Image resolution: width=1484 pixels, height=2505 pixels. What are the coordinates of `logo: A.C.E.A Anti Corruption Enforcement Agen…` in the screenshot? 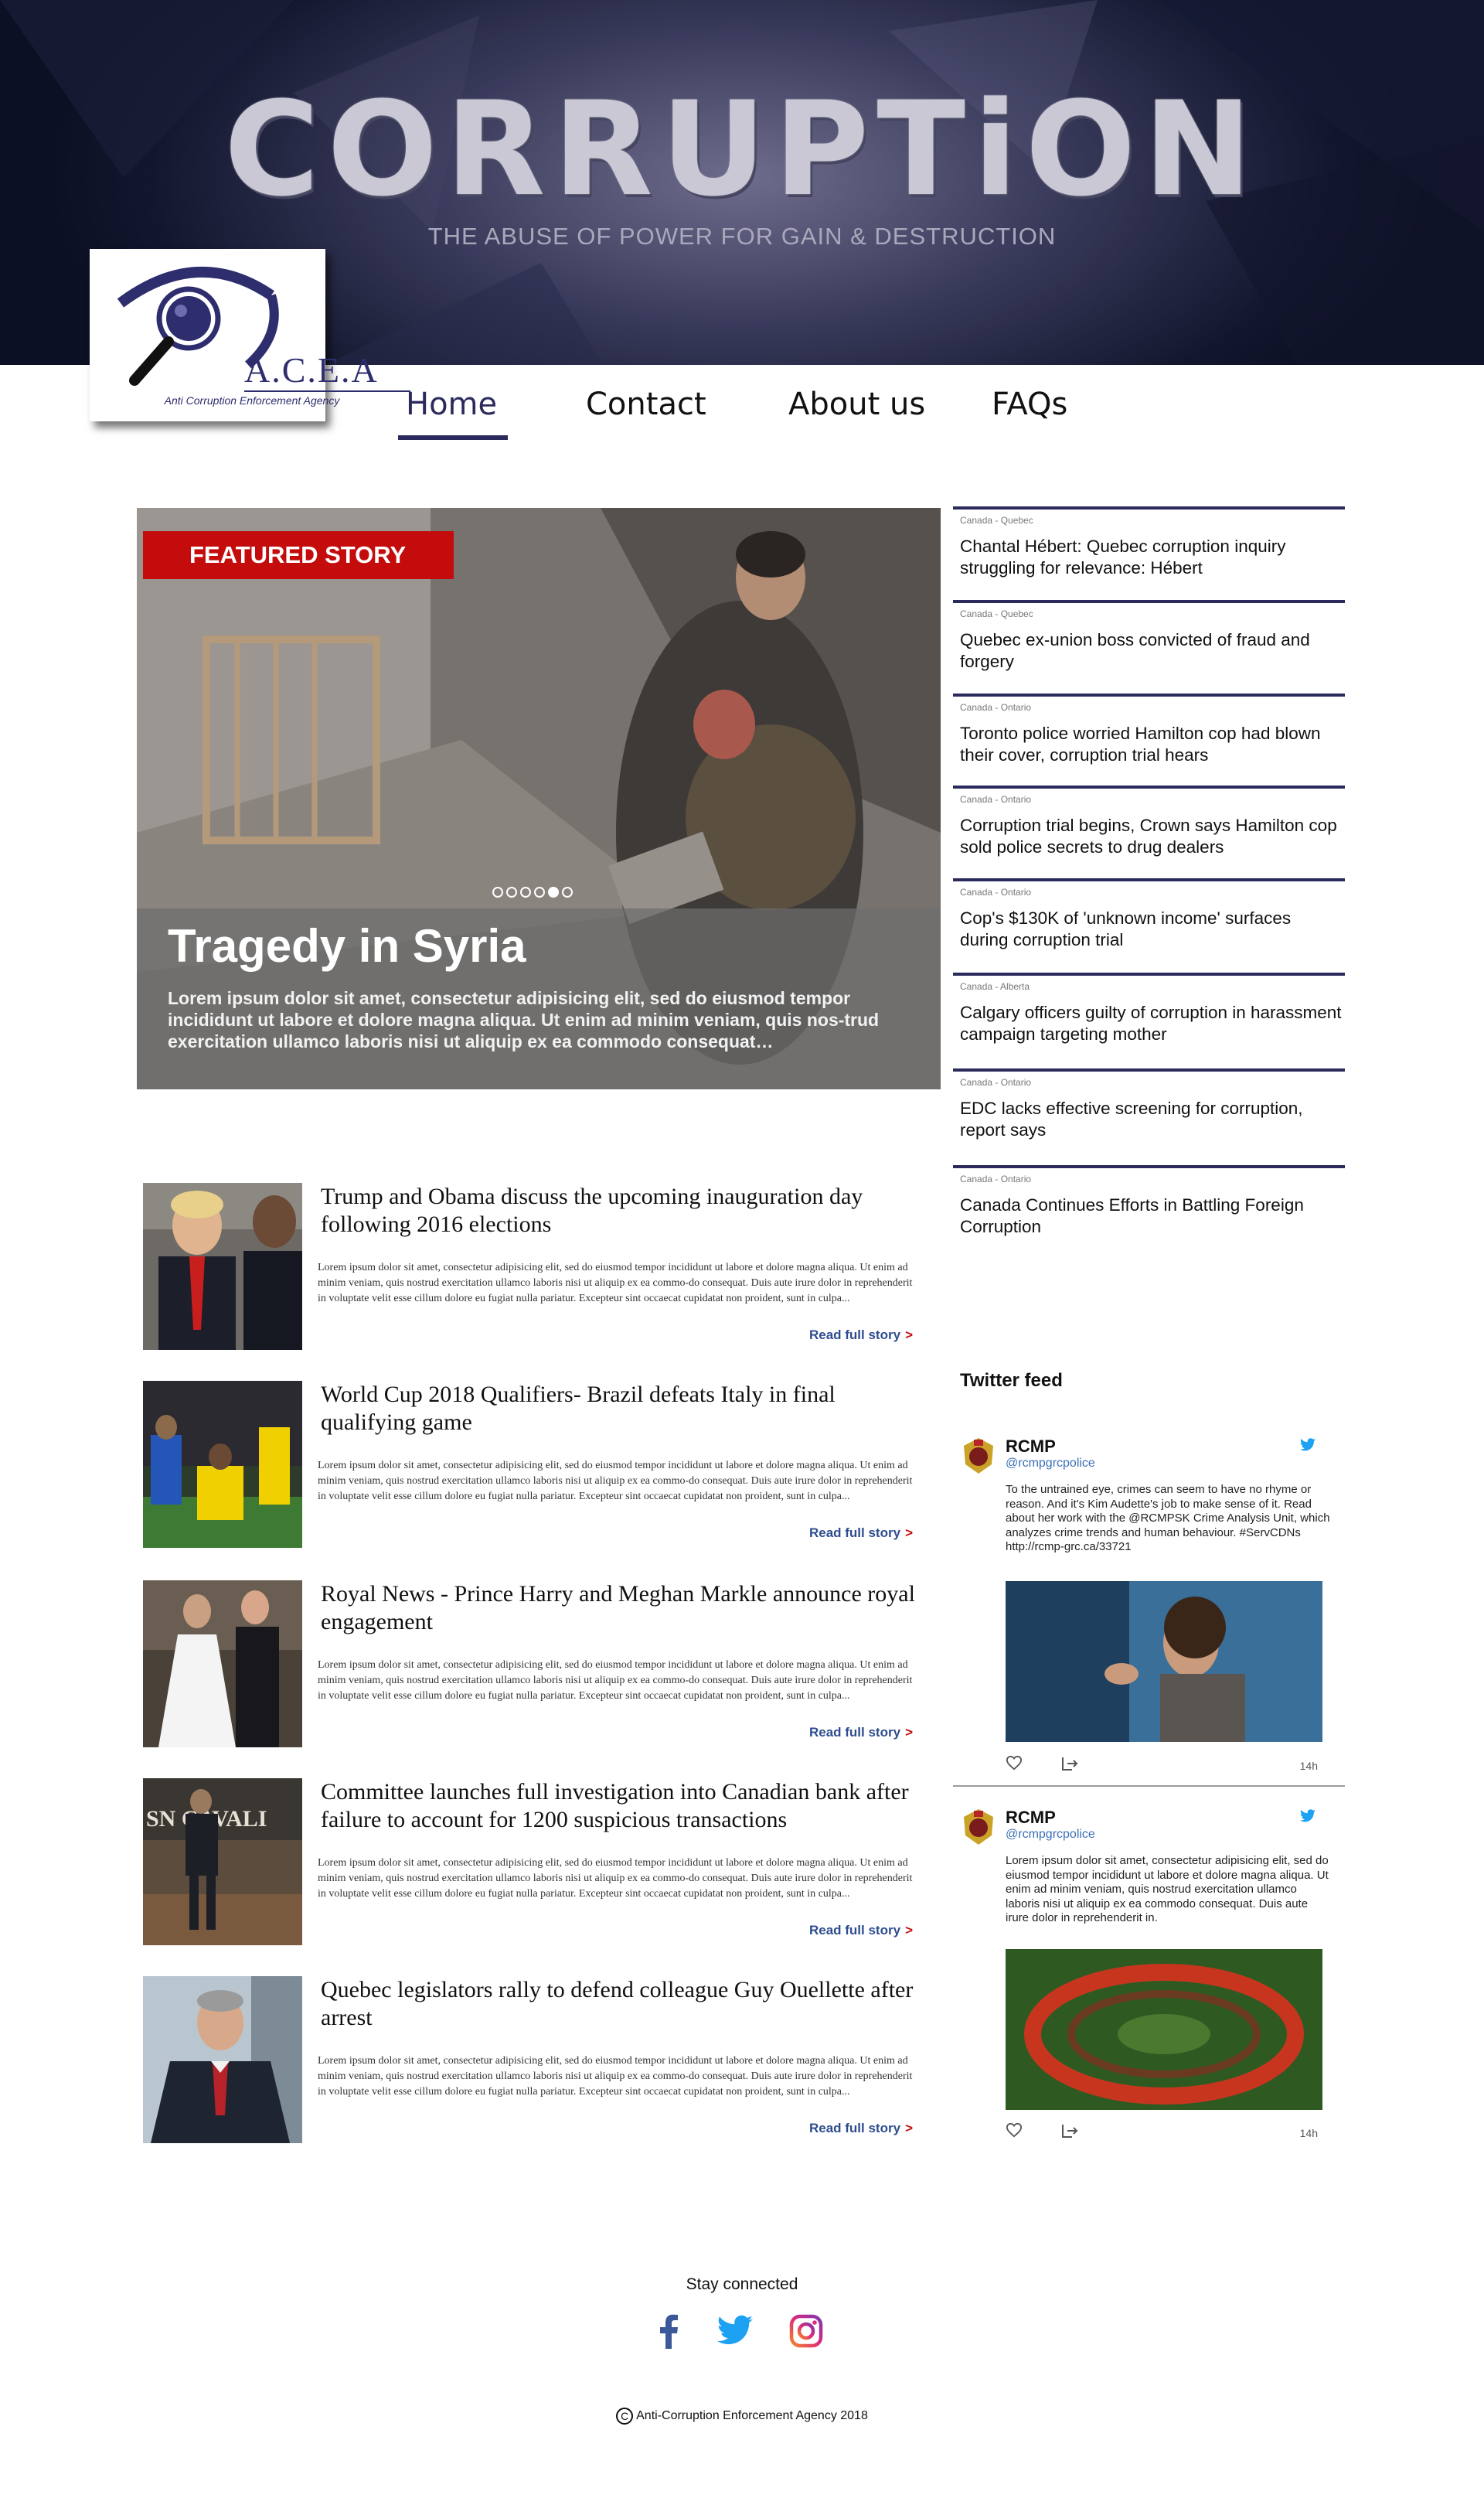 It's located at (250, 335).